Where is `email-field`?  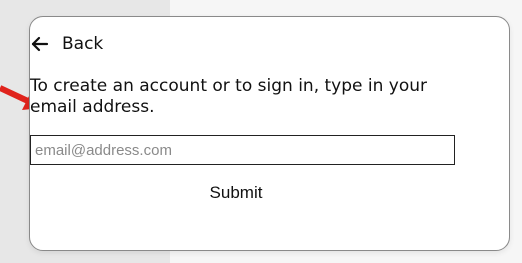
email-field is located at coordinates (242, 150).